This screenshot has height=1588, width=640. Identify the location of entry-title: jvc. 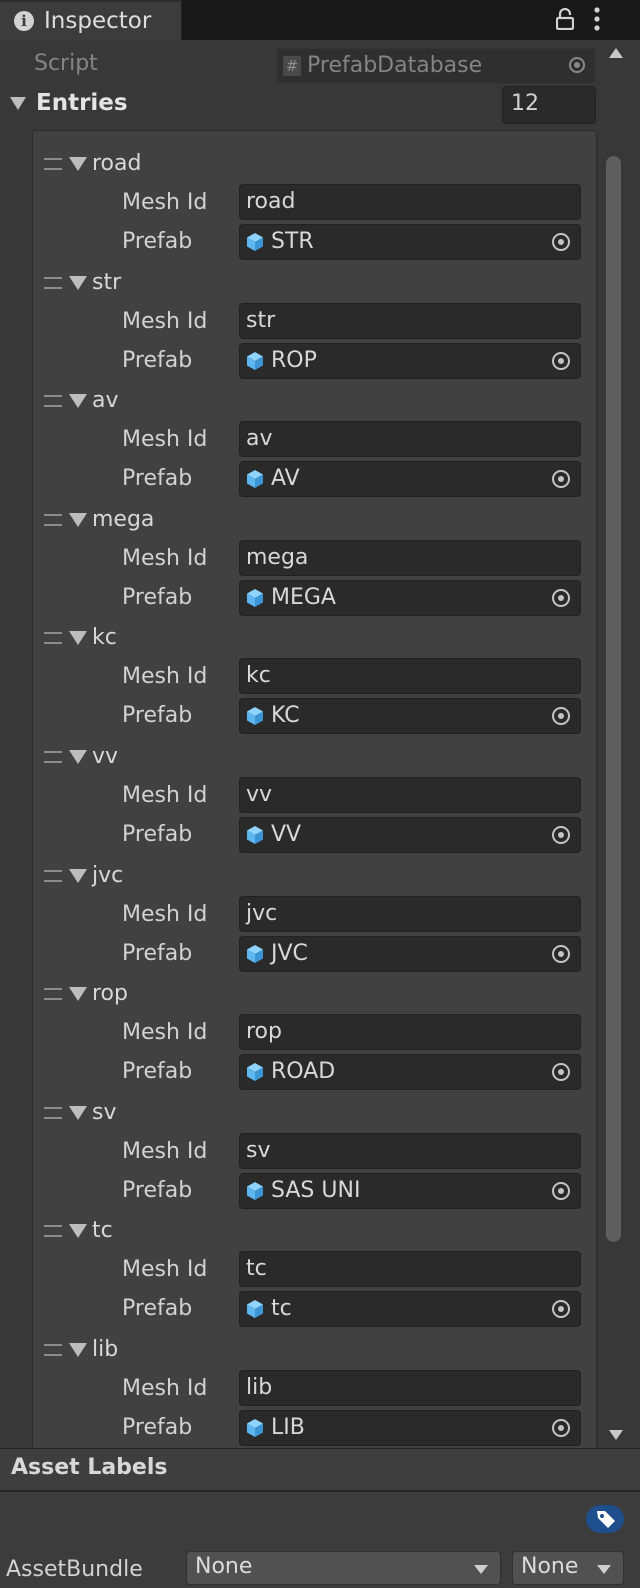
(107, 875).